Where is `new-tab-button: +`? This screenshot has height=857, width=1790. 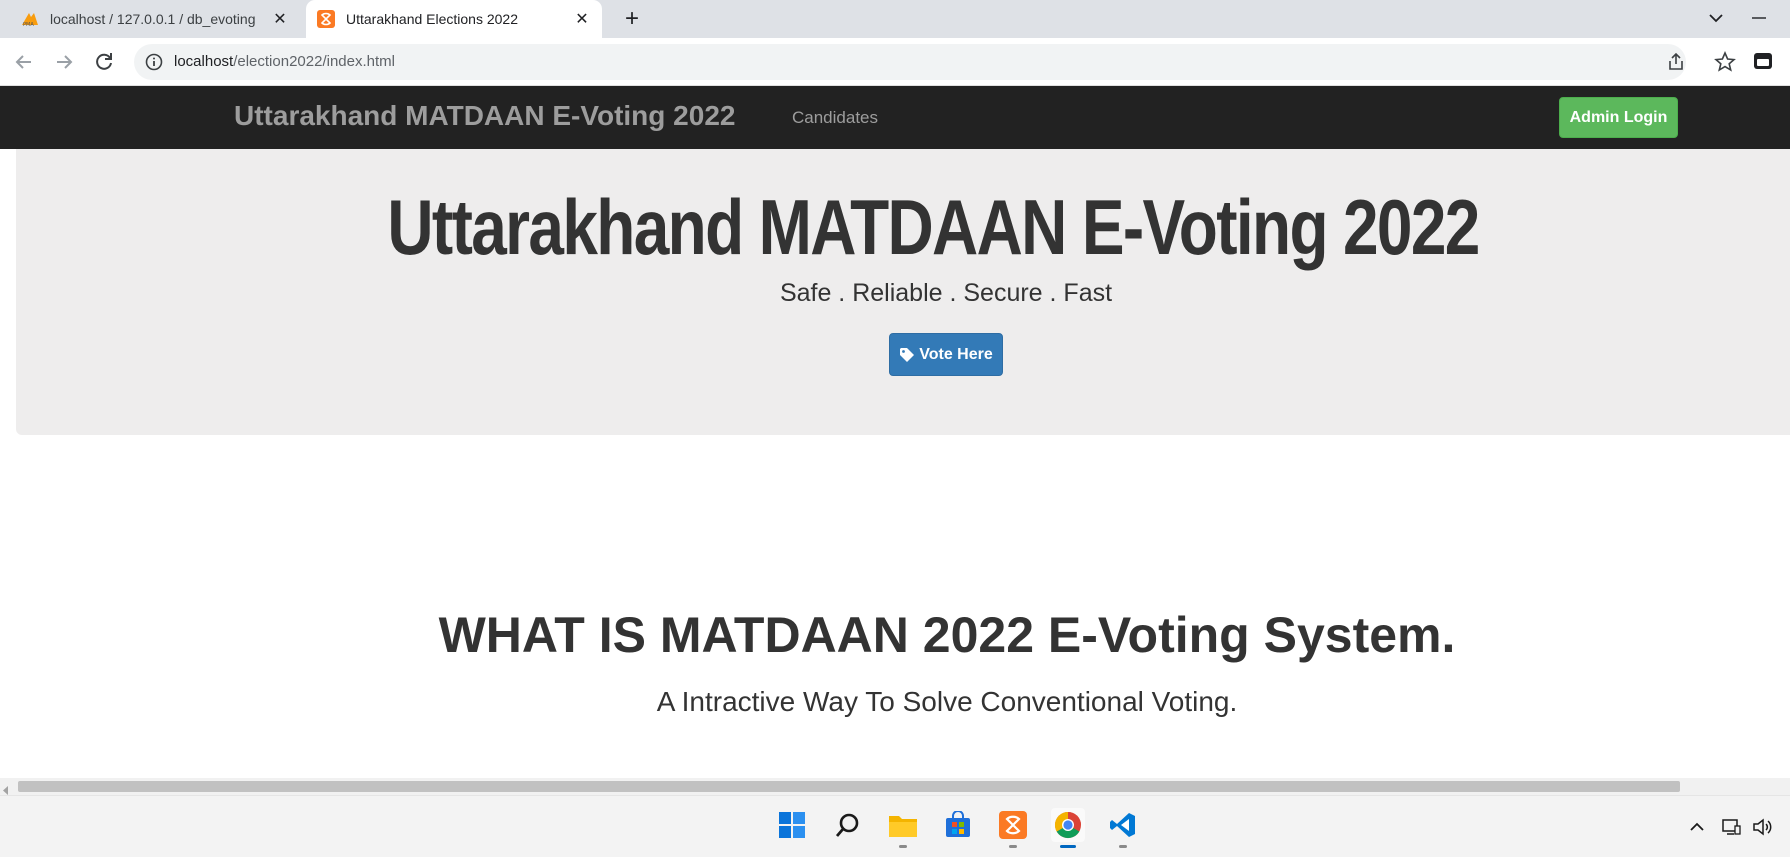 new-tab-button: + is located at coordinates (632, 20).